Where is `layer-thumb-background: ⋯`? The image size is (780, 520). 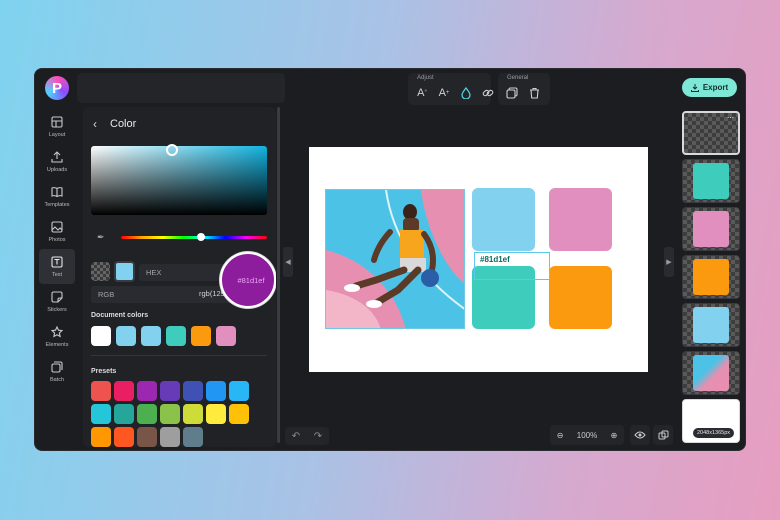 layer-thumb-background: ⋯ is located at coordinates (711, 133).